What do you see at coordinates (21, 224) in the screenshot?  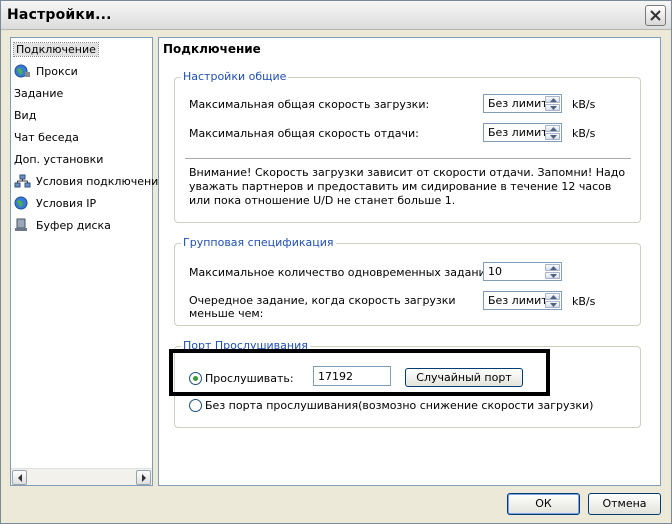 I see `disk-icon` at bounding box center [21, 224].